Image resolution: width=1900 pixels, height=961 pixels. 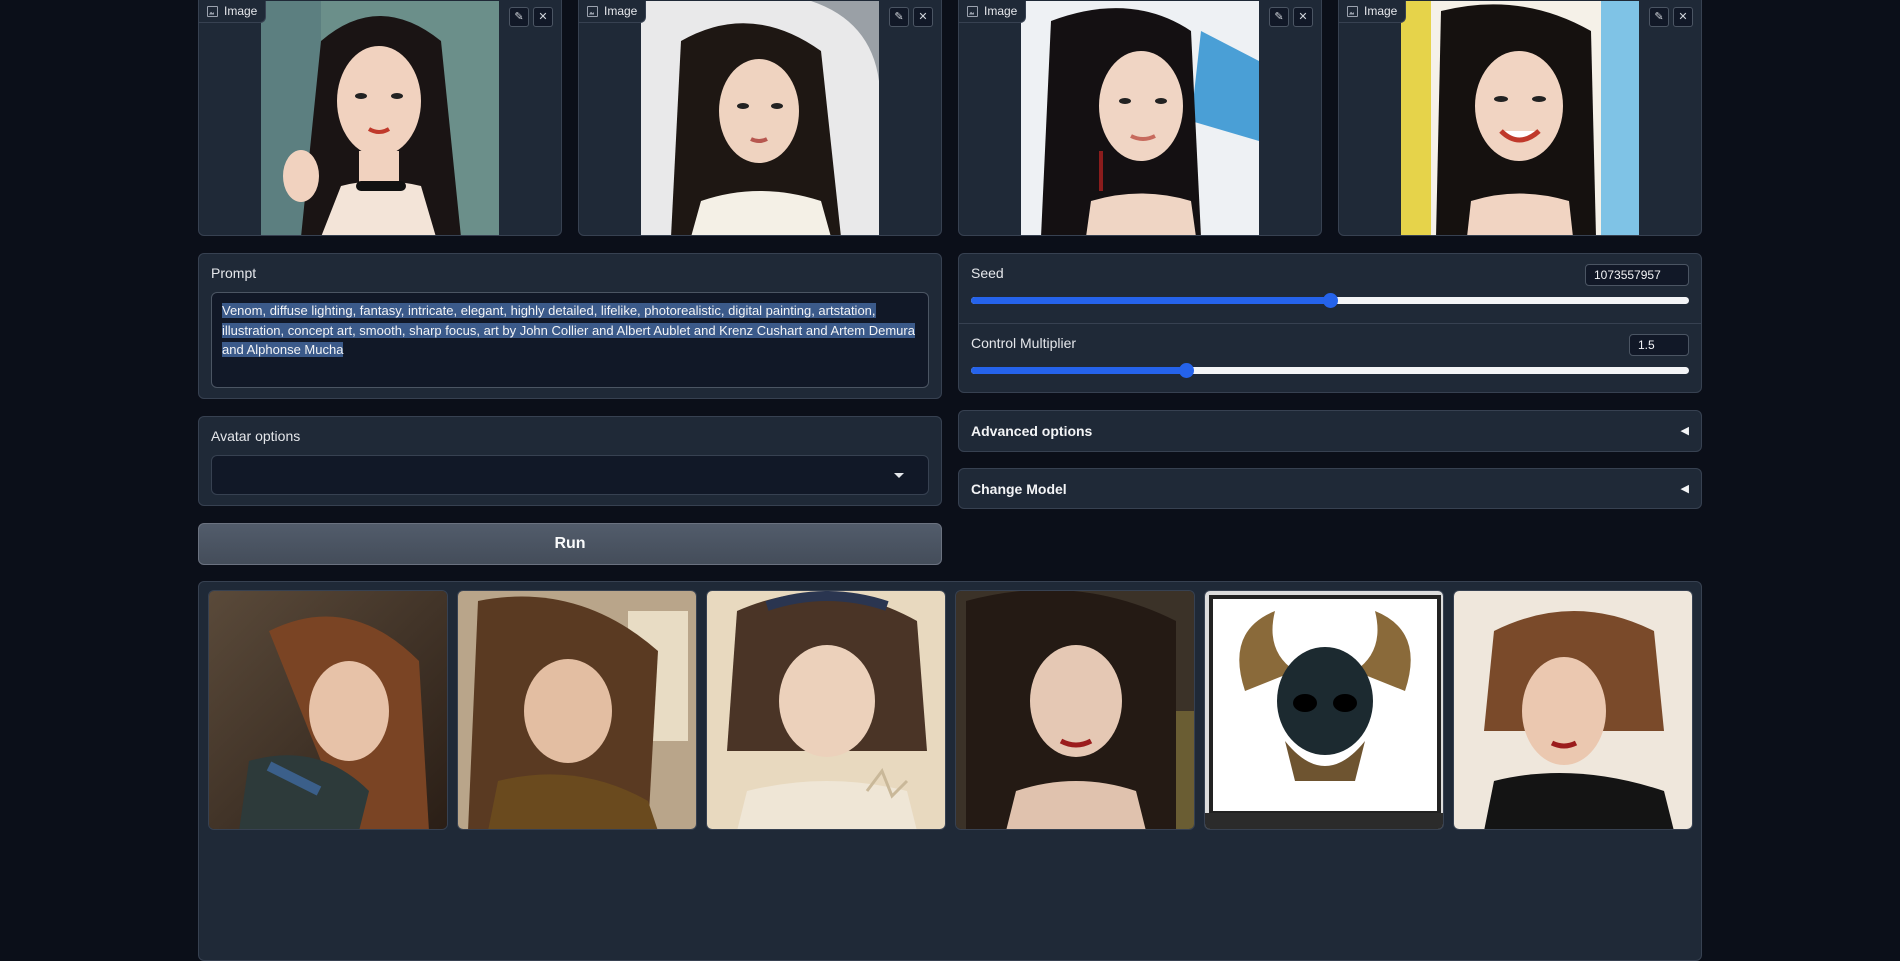 I want to click on seed-slider, so click(x=1330, y=300).